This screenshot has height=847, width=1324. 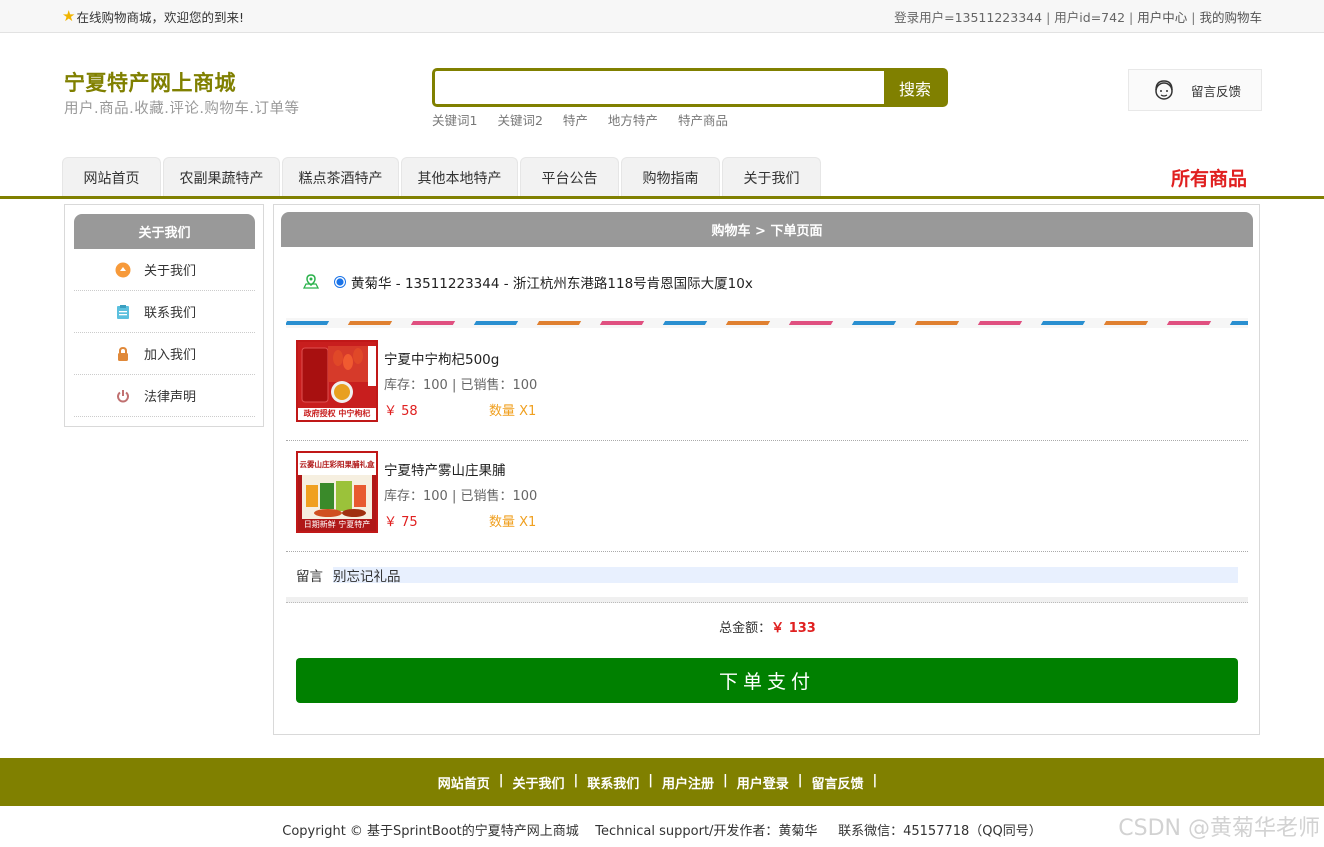 I want to click on product-image-top-caption: 云雾山庄彩阳果脯礼盒, so click(x=337, y=464).